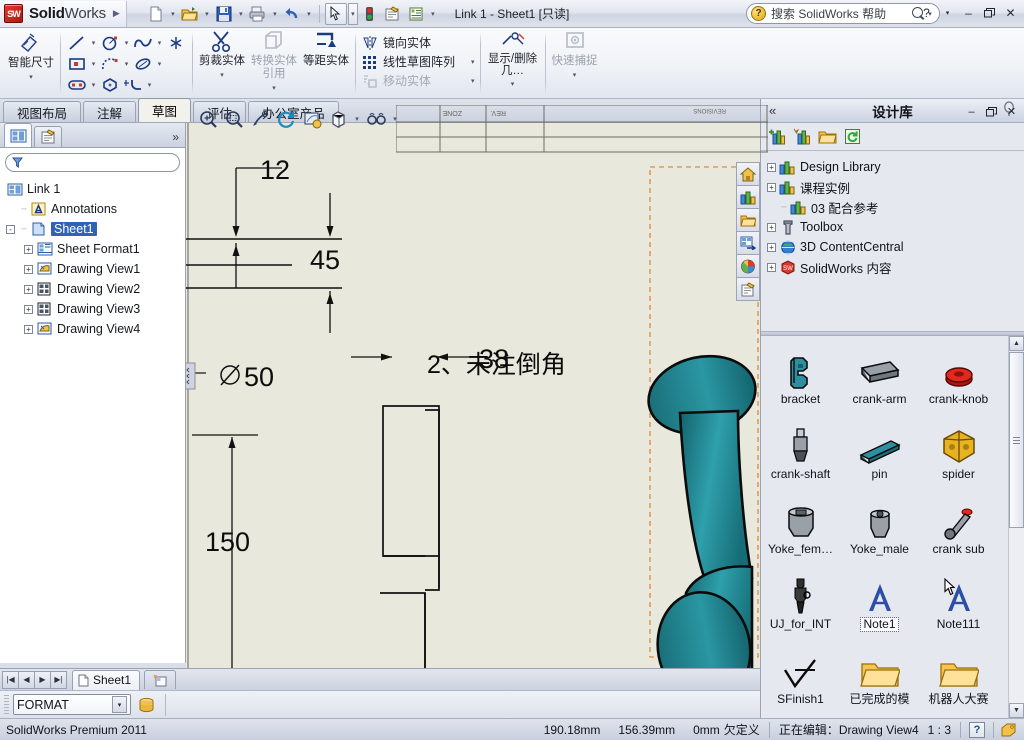 The height and width of the screenshot is (740, 1024). What do you see at coordinates (895, 267) in the screenshot?
I see `library-tree-item-solidworks-content: + SW SolidWorks 内容` at bounding box center [895, 267].